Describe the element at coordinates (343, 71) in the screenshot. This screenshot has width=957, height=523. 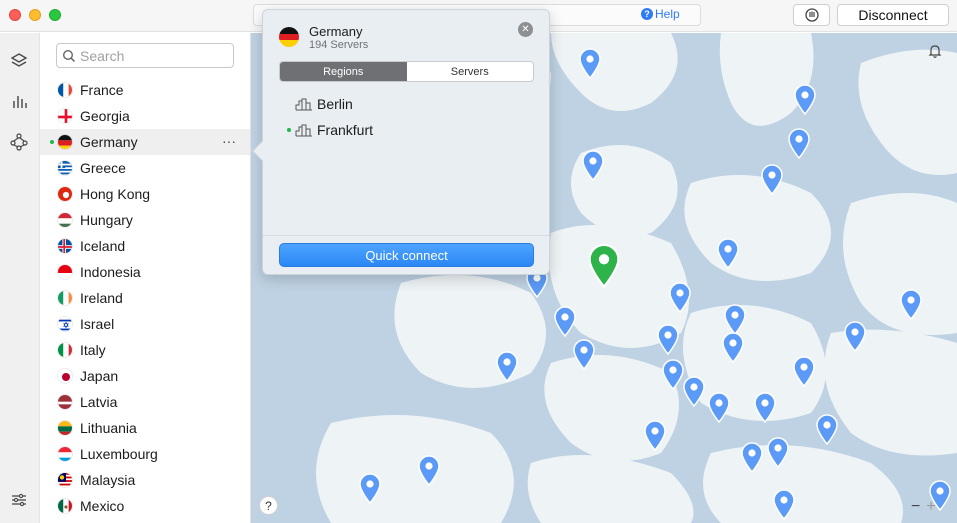
I see `tab-regions: Regions` at that location.